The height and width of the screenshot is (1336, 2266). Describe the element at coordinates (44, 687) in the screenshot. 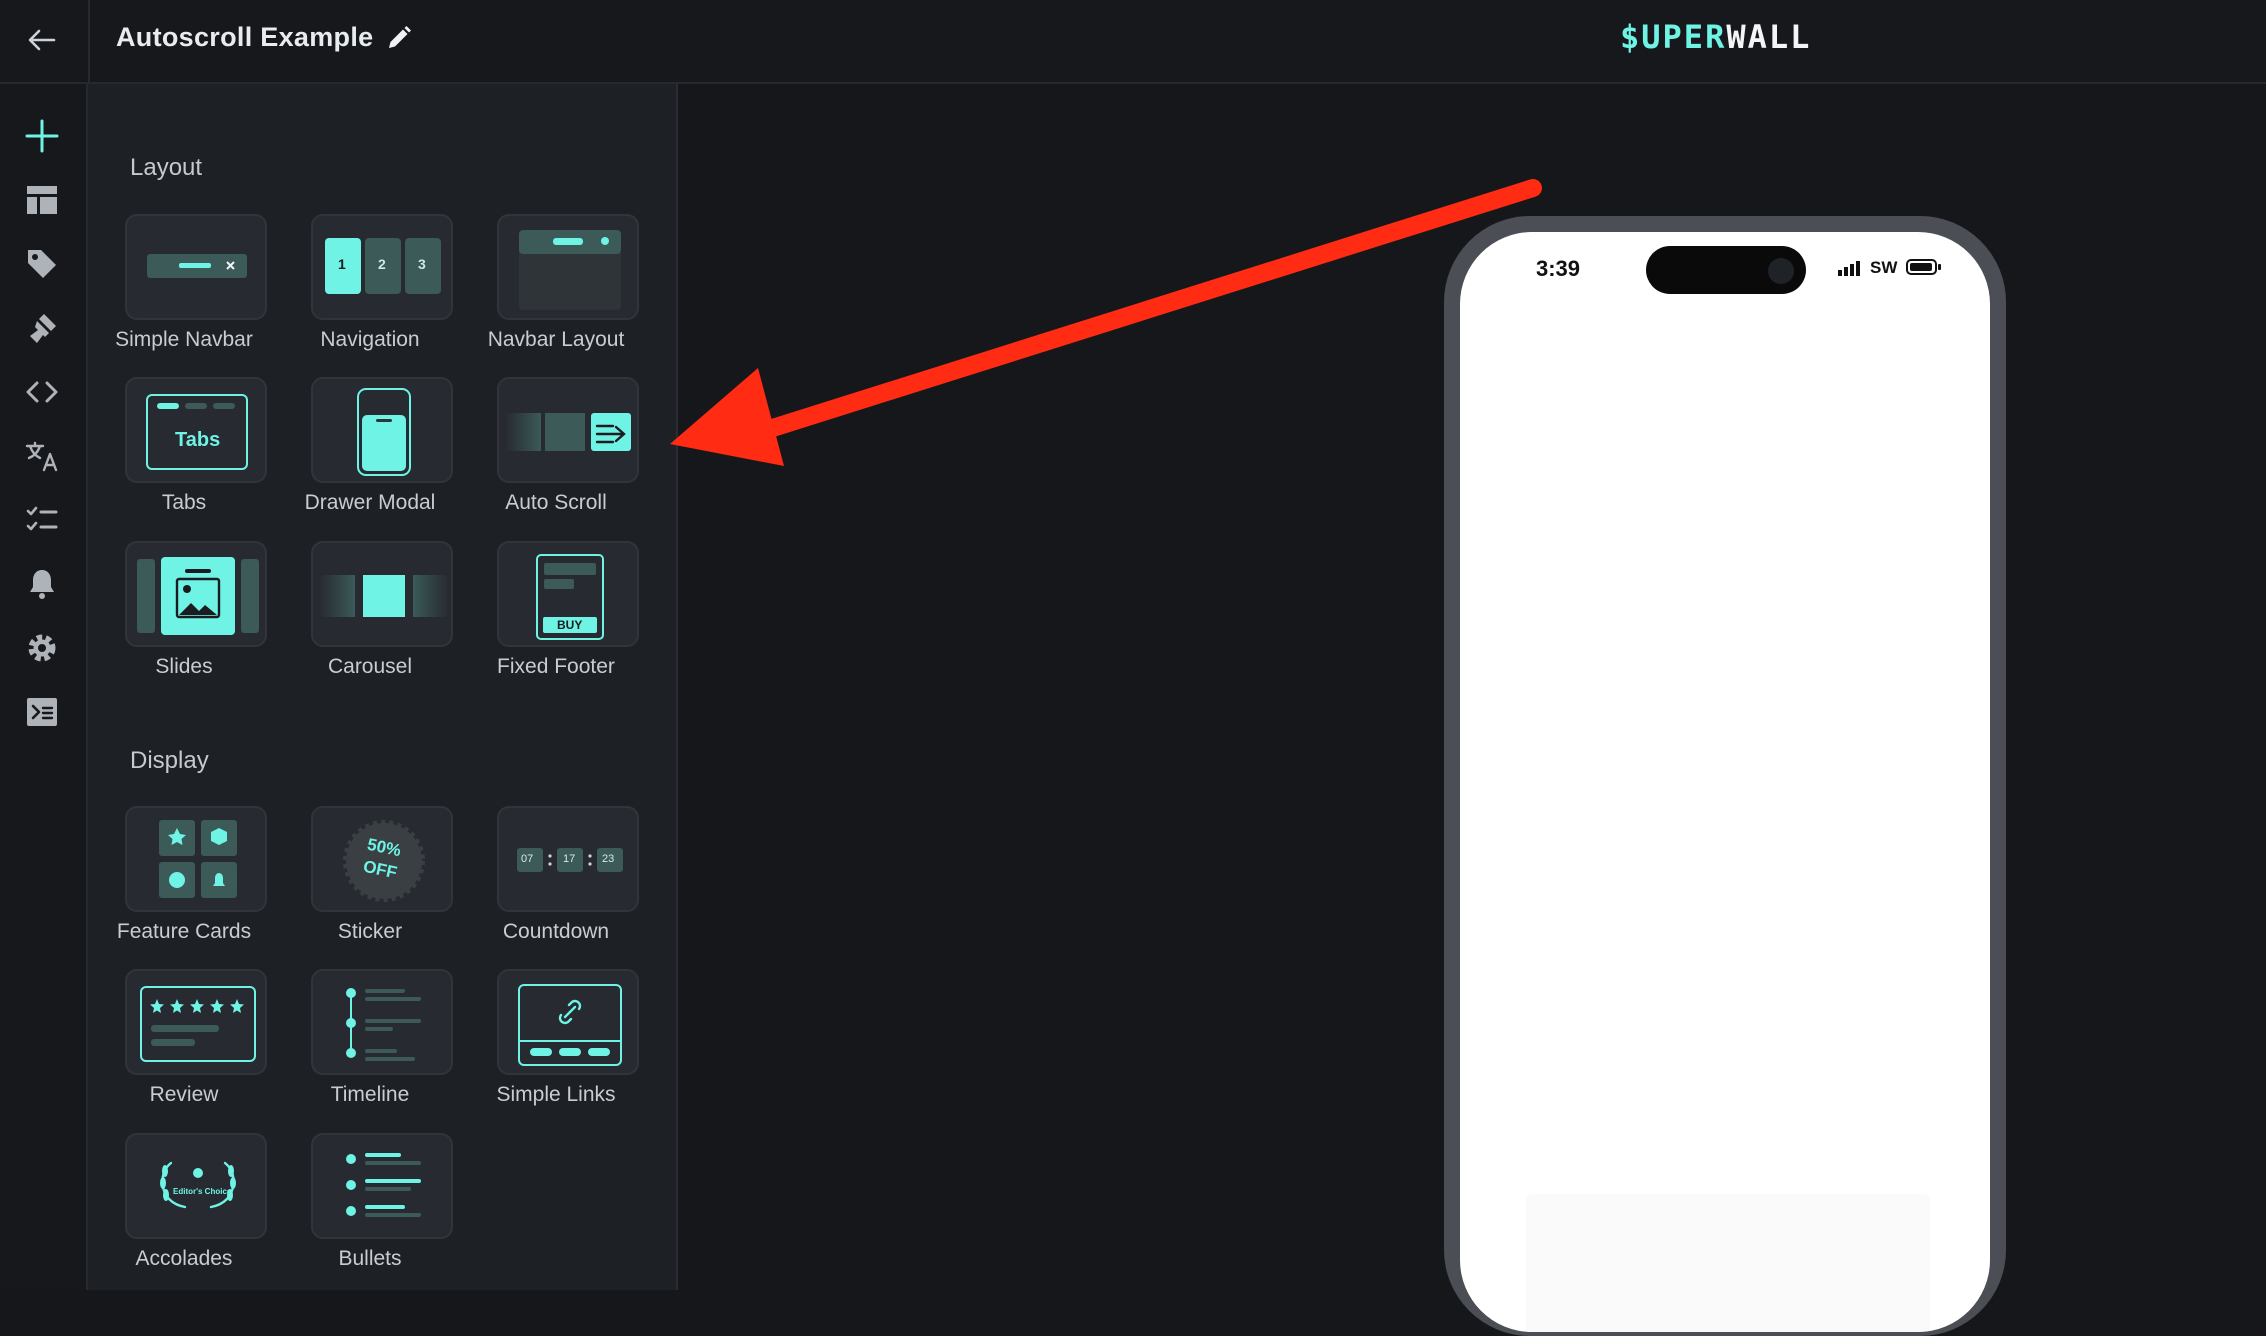

I see `icon-rail` at that location.